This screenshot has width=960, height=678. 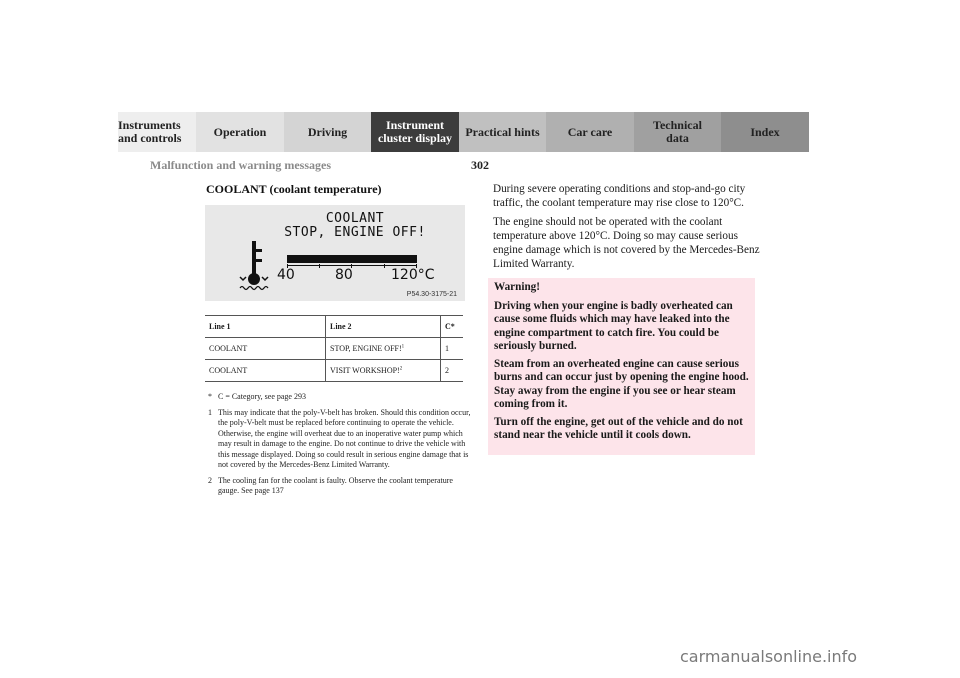 I want to click on tab-label: Car care, so click(x=590, y=131).